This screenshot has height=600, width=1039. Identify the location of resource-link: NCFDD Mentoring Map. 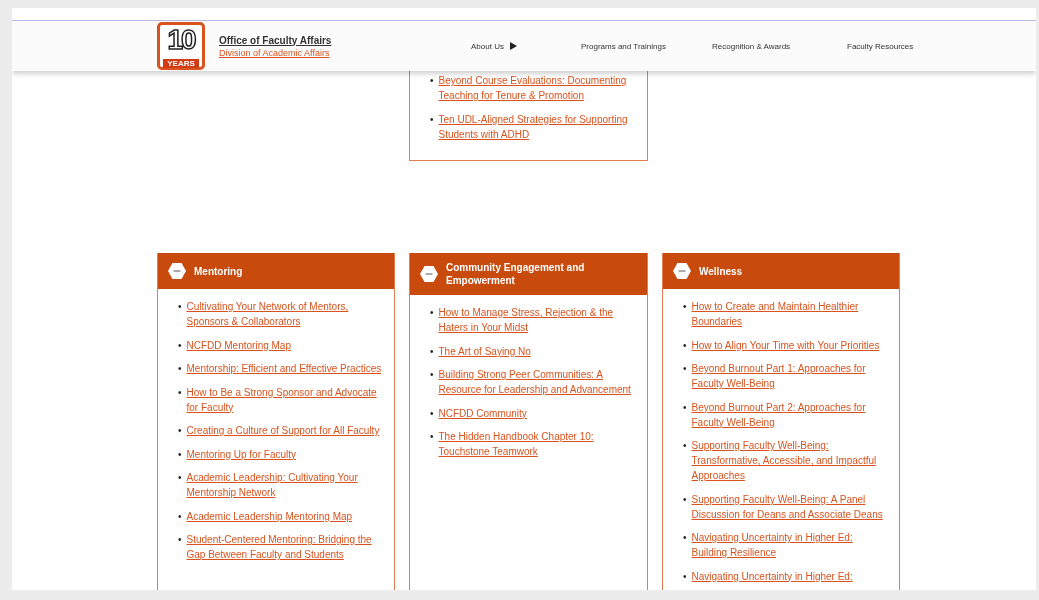
(238, 345).